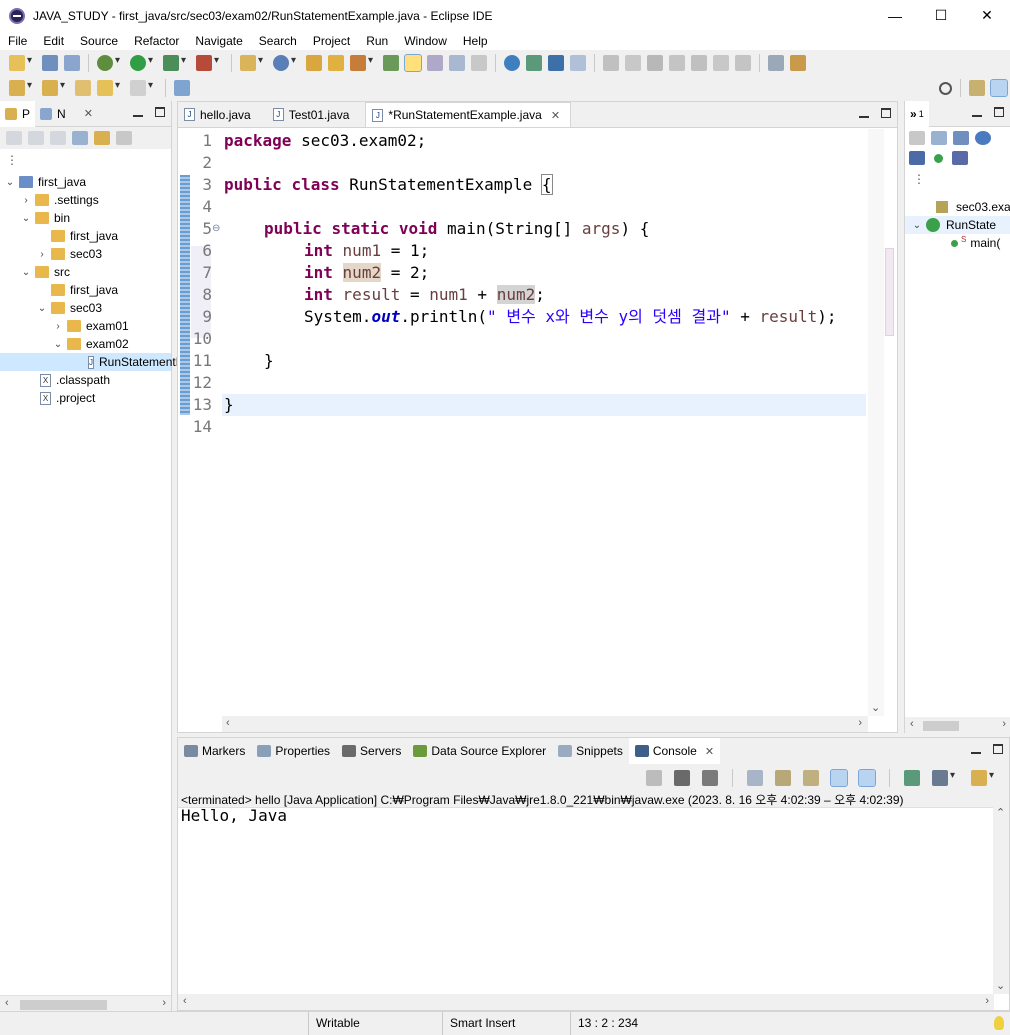 The image size is (1010, 1035). What do you see at coordinates (331, 41) in the screenshot?
I see `menu-project: Project` at bounding box center [331, 41].